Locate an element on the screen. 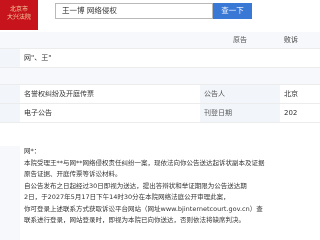 This screenshot has width=320, height=240. table-row is located at coordinates (160, 76).